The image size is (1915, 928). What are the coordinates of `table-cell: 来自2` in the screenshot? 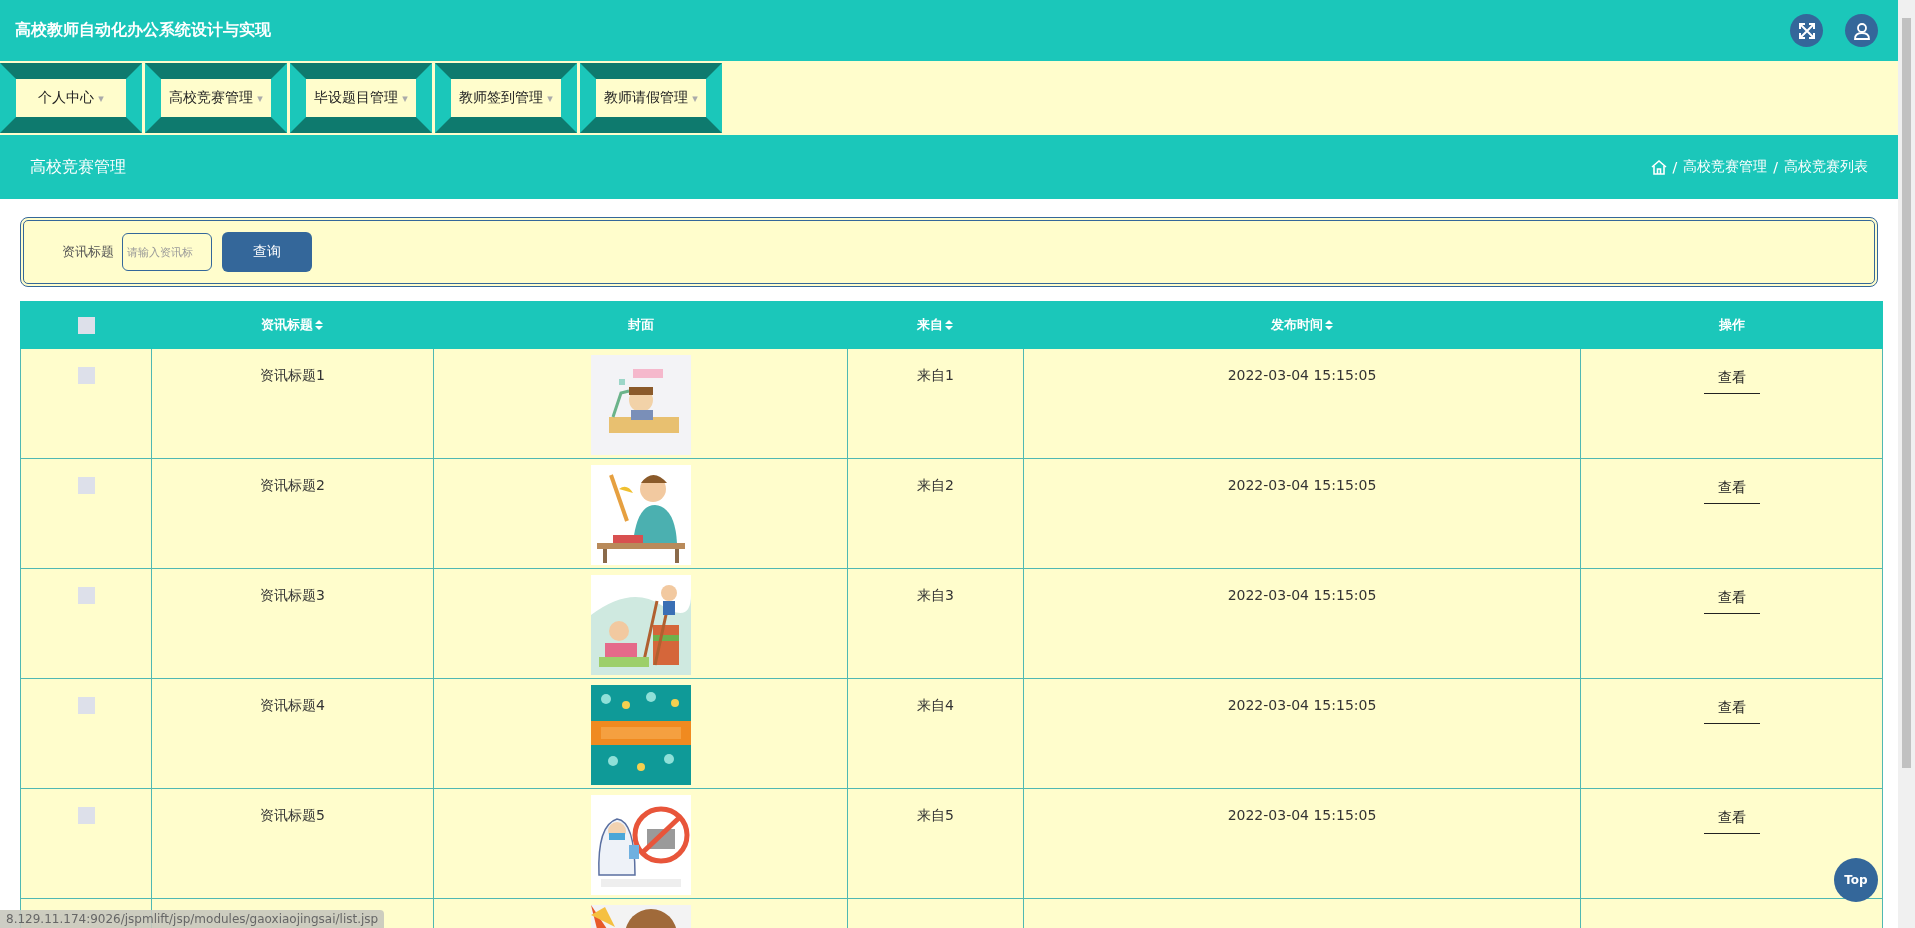 It's located at (935, 485).